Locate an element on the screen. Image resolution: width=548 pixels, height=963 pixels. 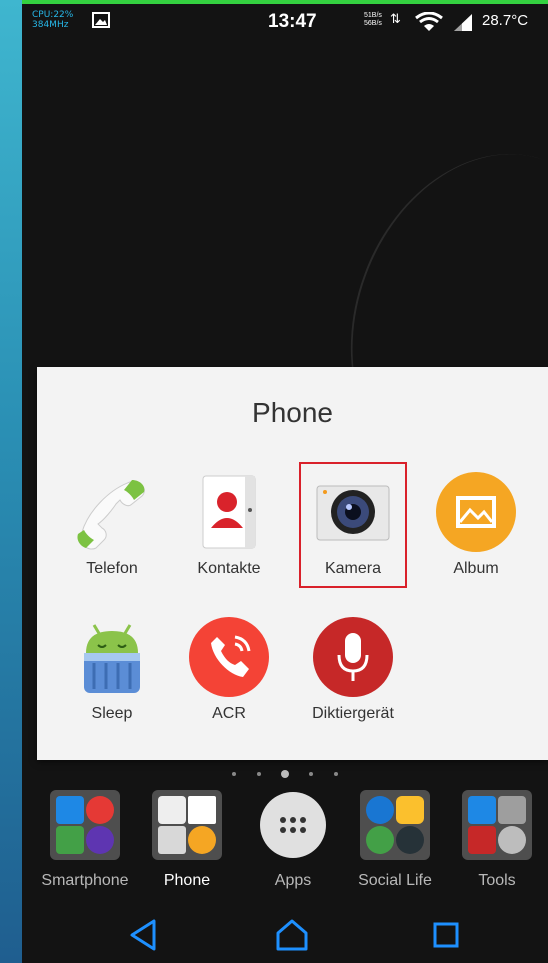
app-diktiergeraet: Diktiergerät is located at coordinates (353, 670).